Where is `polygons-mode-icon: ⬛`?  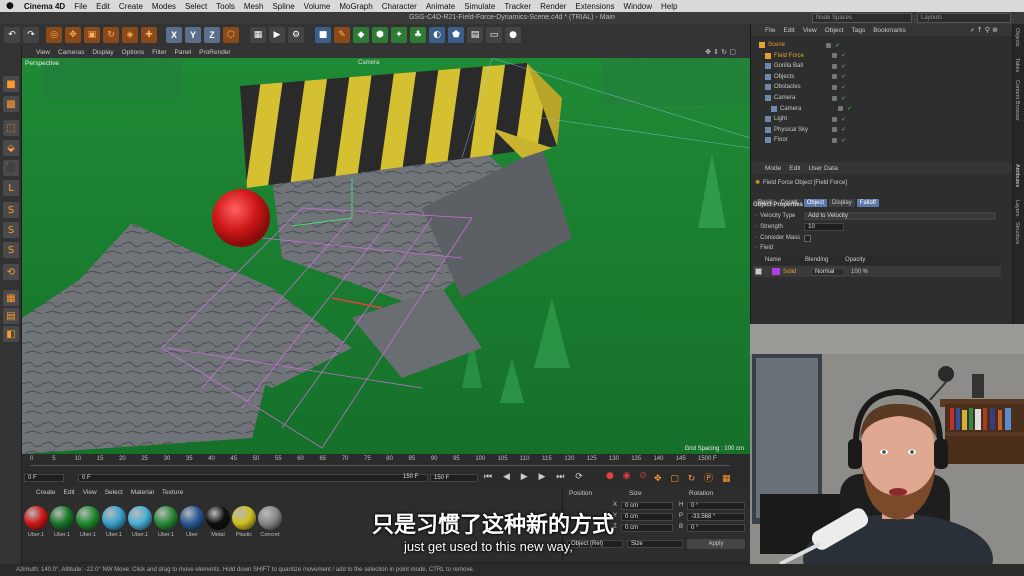 polygons-mode-icon: ⬛ is located at coordinates (11, 168).